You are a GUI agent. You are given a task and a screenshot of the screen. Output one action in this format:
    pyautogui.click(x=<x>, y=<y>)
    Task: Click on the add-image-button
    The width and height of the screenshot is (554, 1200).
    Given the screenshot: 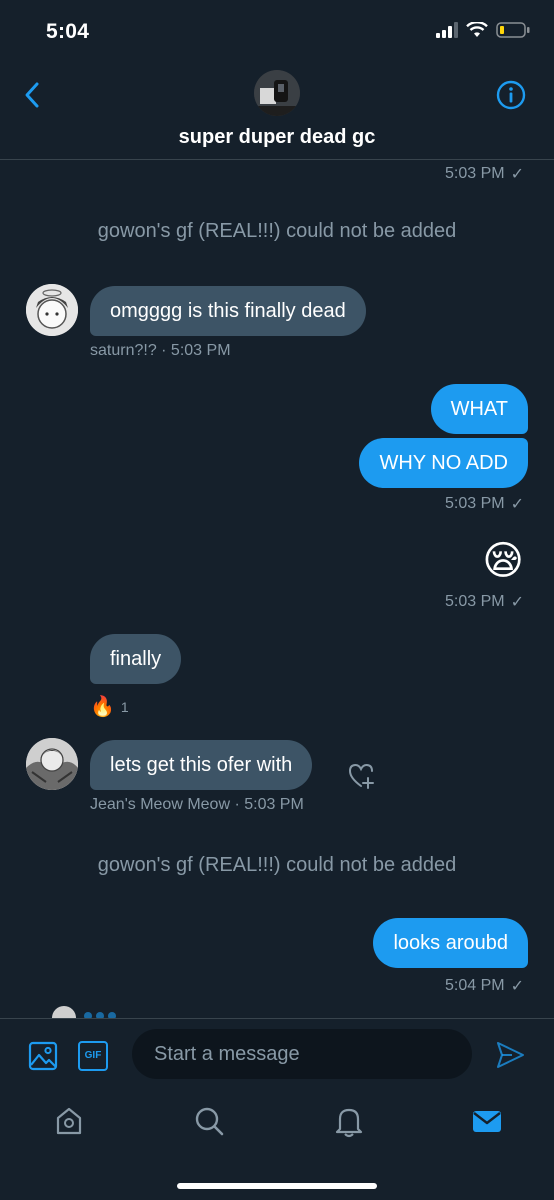 What is the action you would take?
    pyautogui.click(x=43, y=1056)
    